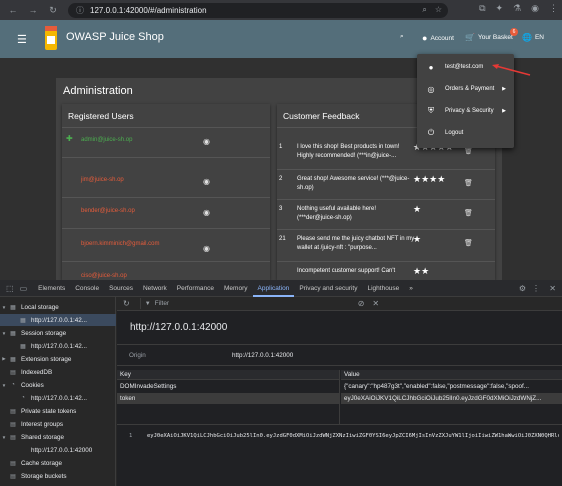  Describe the element at coordinates (425, 38) in the screenshot. I see `account-circle-icon: ●` at that location.